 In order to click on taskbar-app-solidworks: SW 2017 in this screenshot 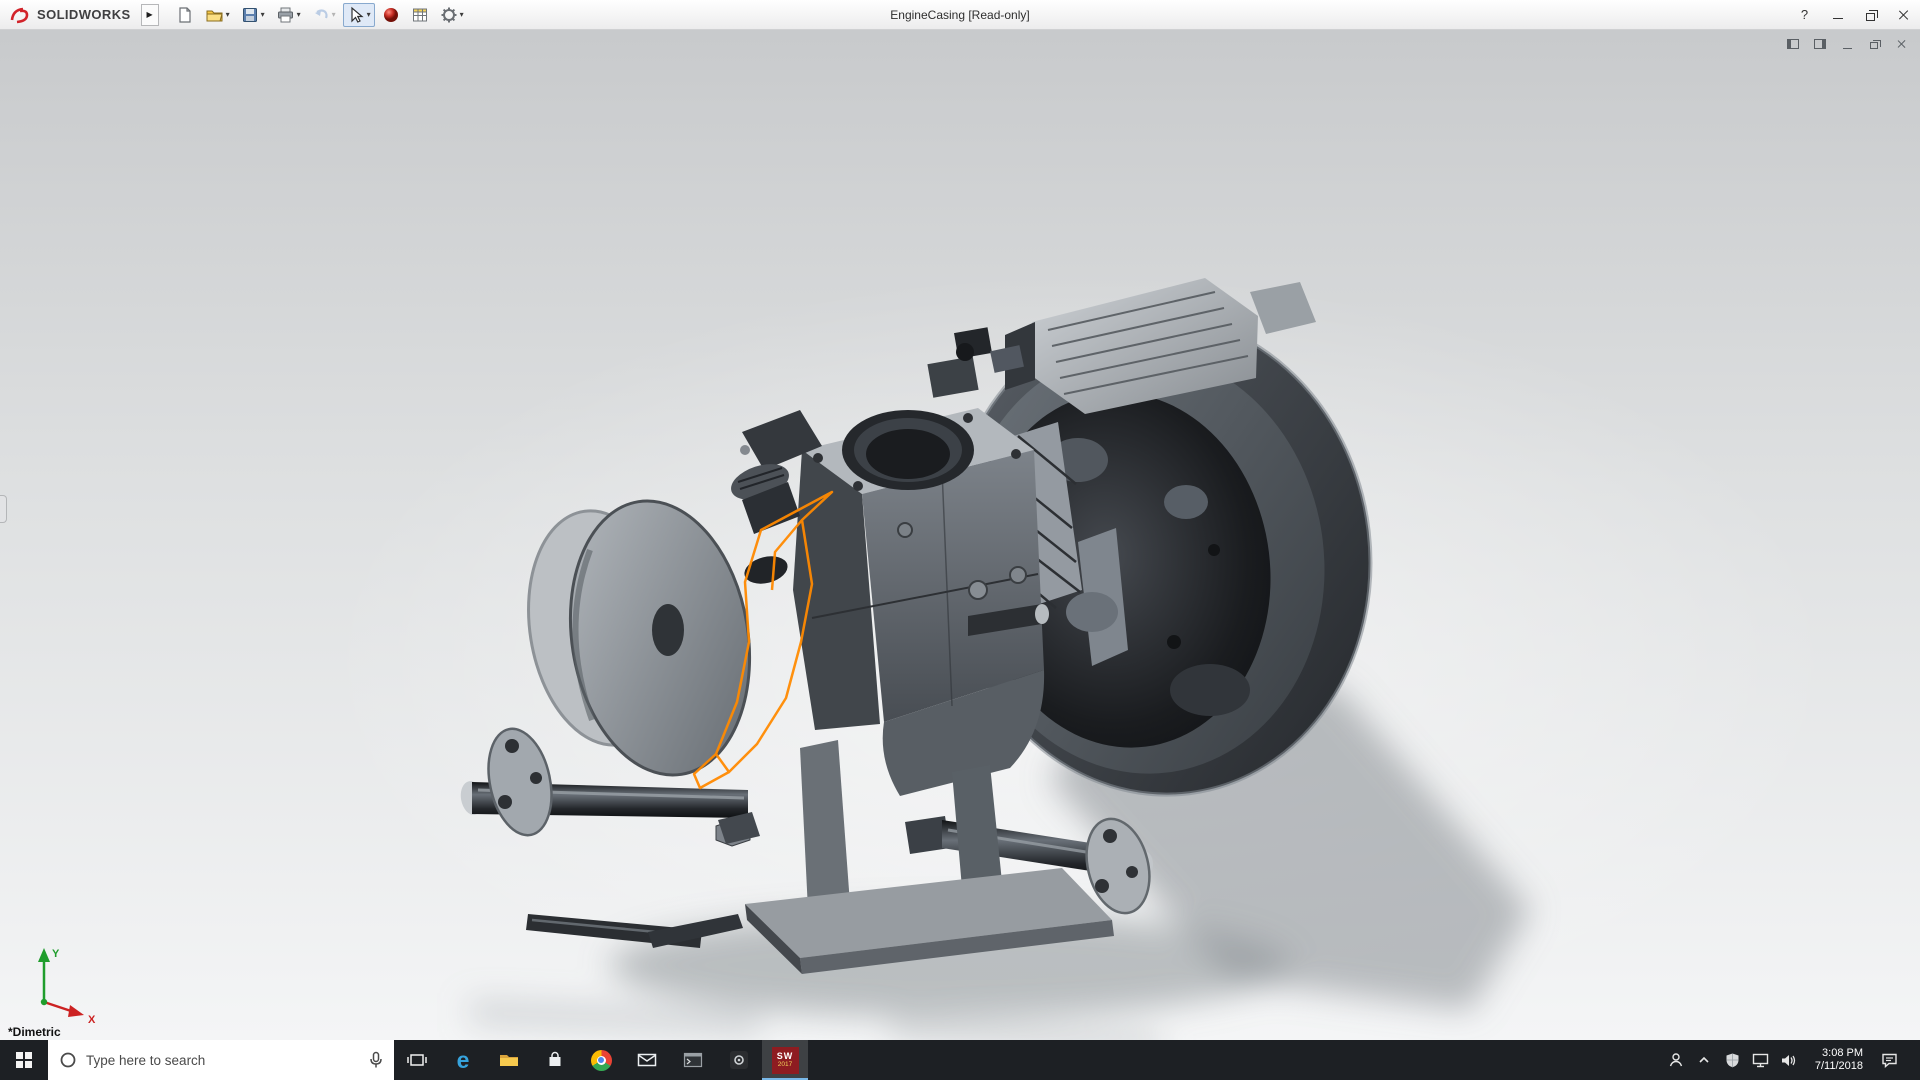, I will do `click(785, 1060)`.